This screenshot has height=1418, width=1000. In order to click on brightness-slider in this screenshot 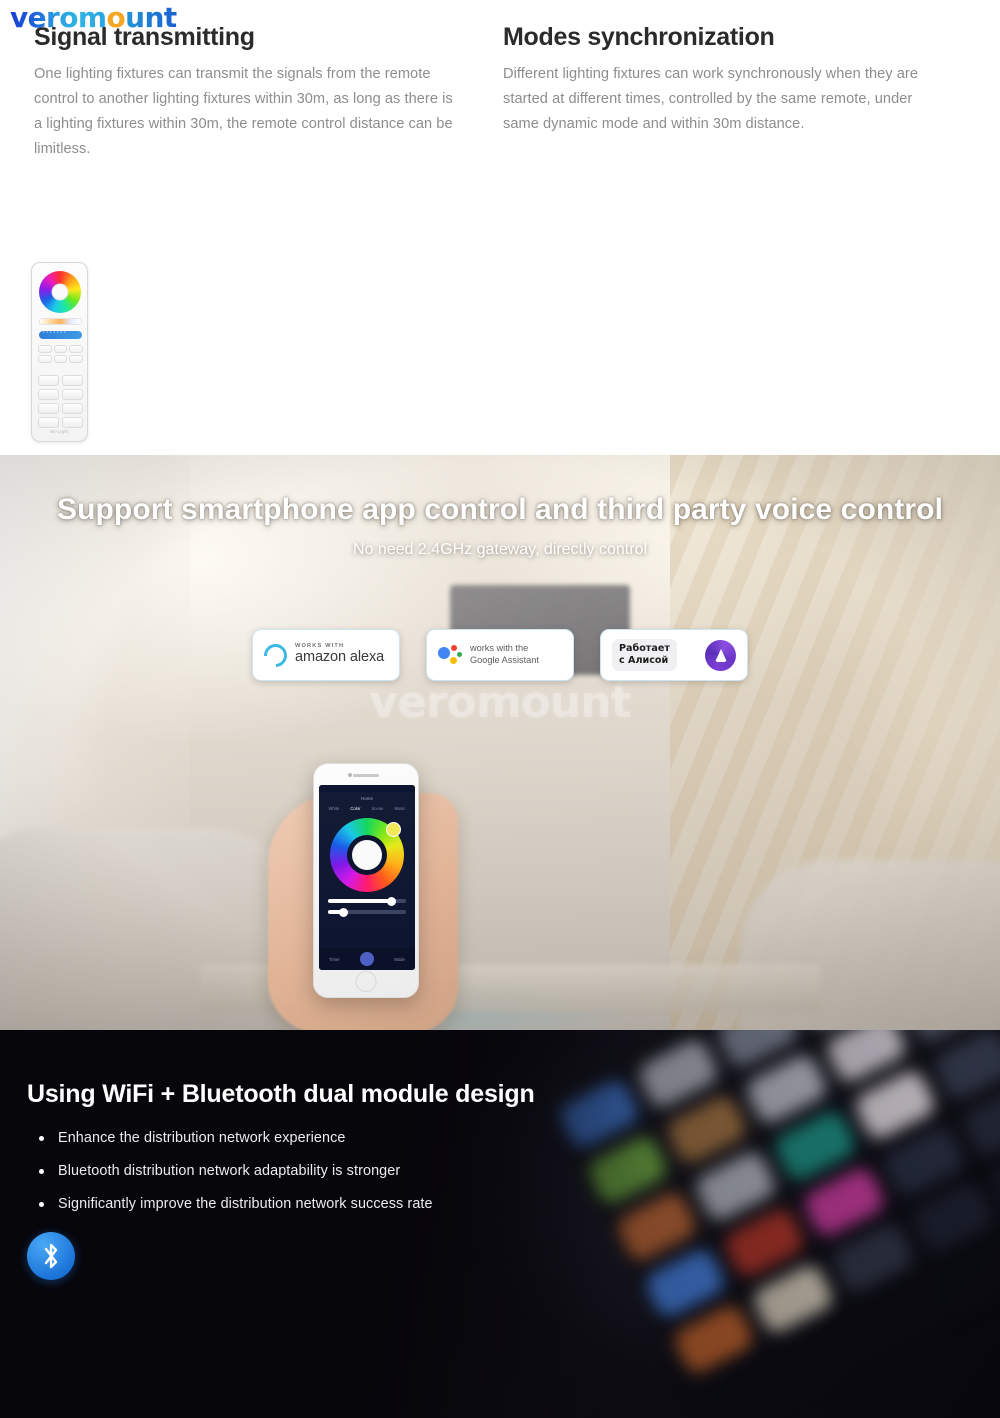, I will do `click(367, 901)`.